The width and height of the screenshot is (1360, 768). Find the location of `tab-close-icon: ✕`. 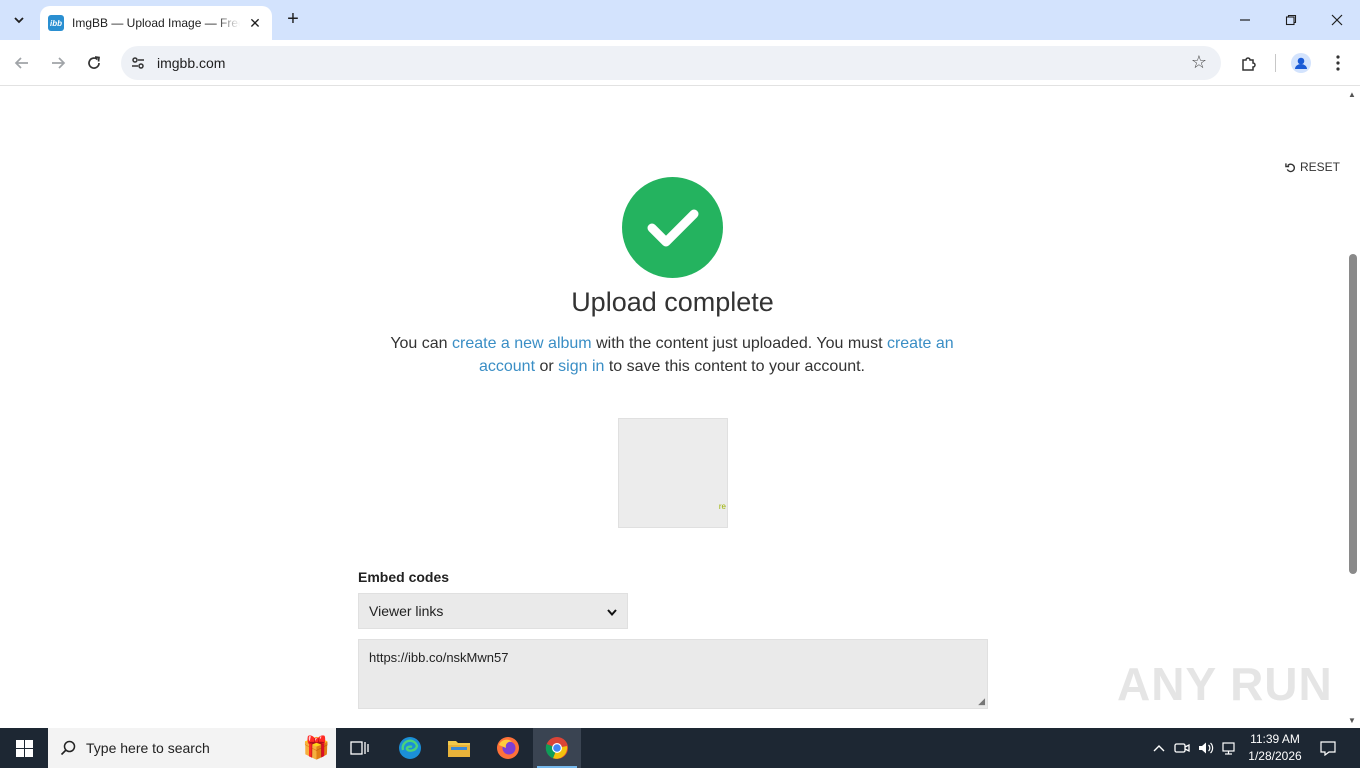

tab-close-icon: ✕ is located at coordinates (255, 23).